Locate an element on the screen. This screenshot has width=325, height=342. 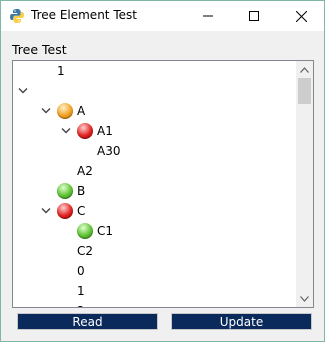
tree-item-label: A1 is located at coordinates (105, 131).